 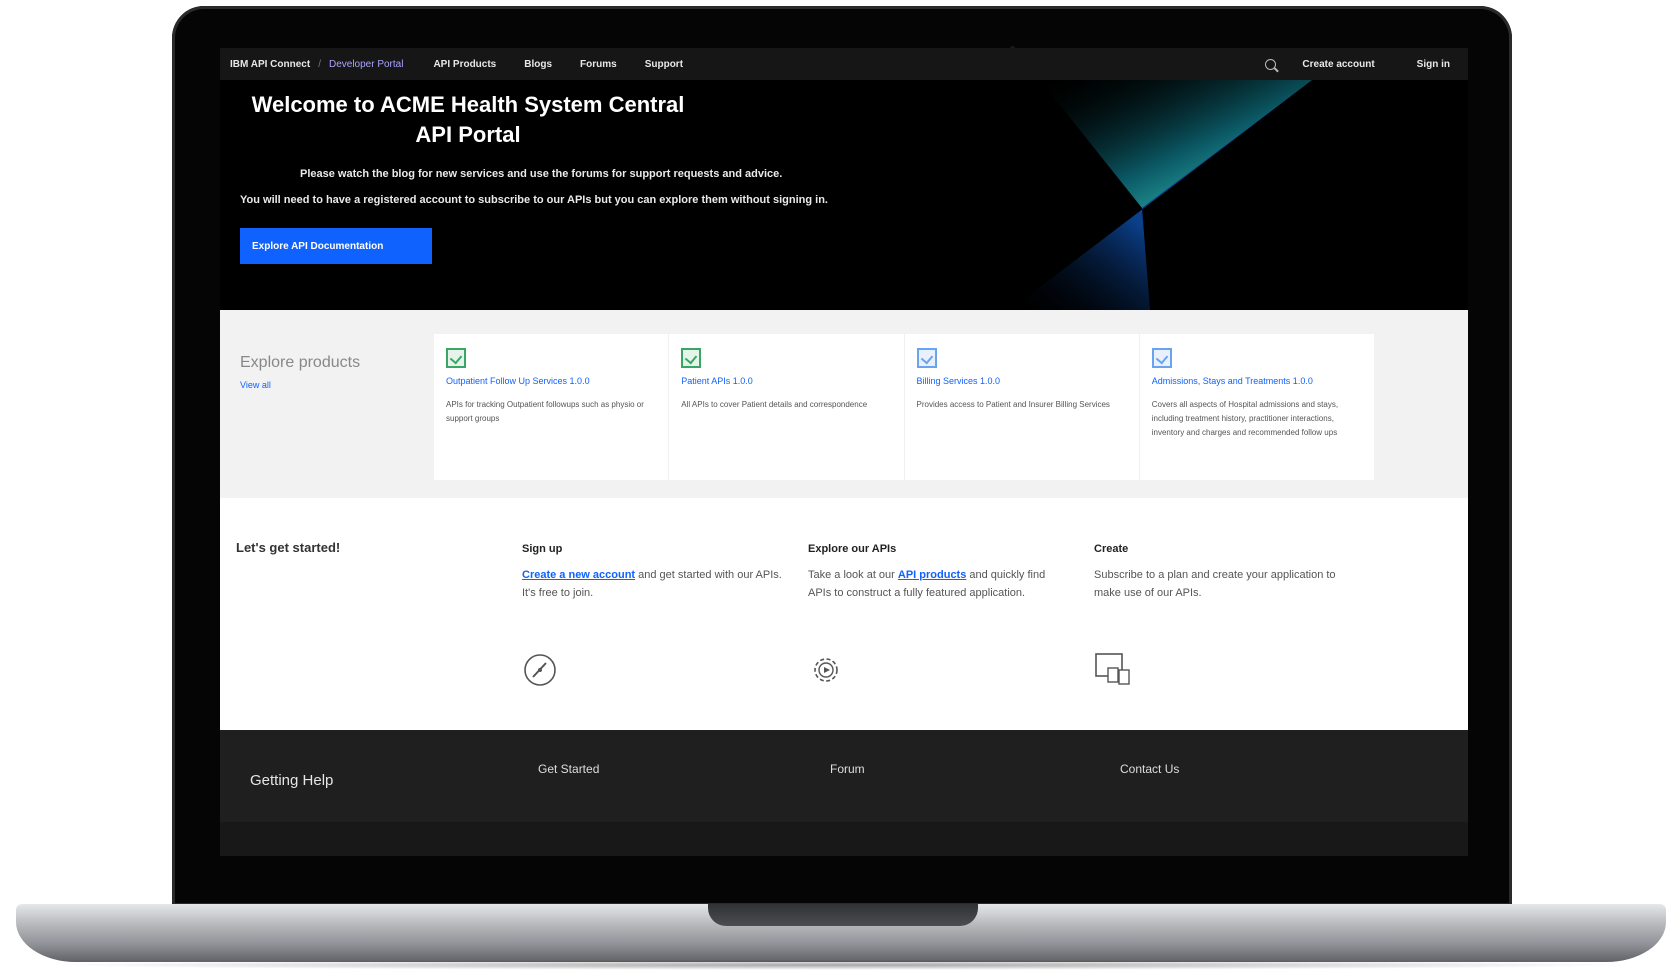 I want to click on nav-link-support: Support, so click(x=664, y=64).